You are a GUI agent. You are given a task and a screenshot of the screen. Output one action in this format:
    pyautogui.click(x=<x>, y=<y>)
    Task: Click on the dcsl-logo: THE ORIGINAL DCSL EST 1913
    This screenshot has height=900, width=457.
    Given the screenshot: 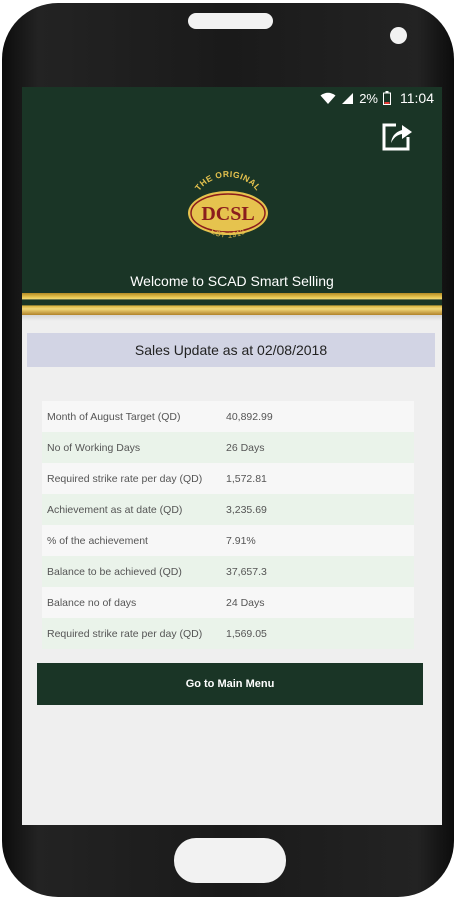 What is the action you would take?
    pyautogui.click(x=228, y=210)
    